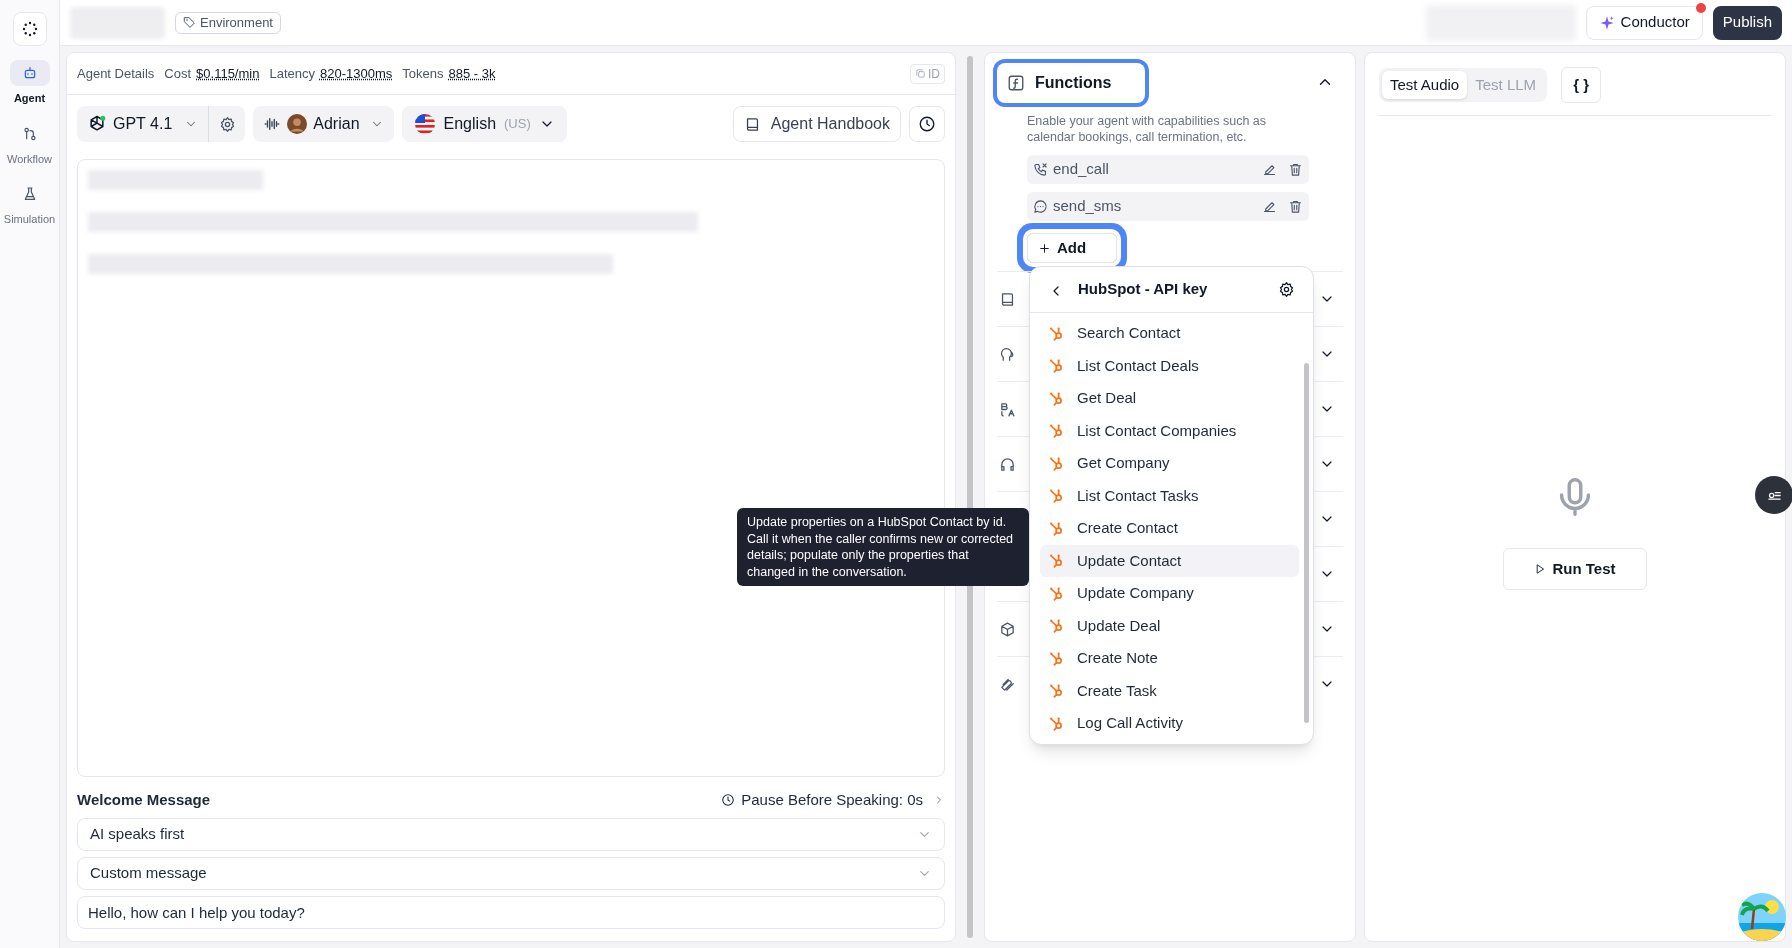 Image resolution: width=1792 pixels, height=948 pixels. I want to click on tooltip: Update properties on a HubSpot Contact by id. Call it when the caller confirms new or corrected details; populate only the properties that changed in the conversation., so click(883, 547).